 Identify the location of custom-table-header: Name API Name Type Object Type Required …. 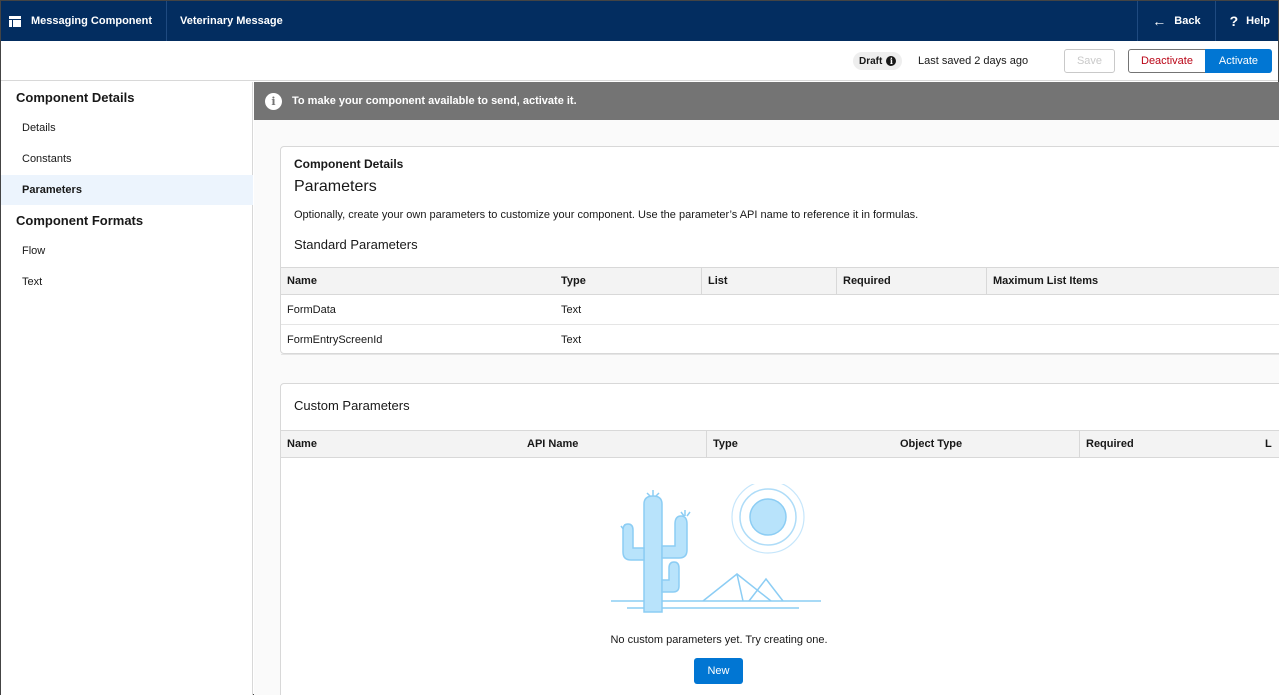
(780, 444).